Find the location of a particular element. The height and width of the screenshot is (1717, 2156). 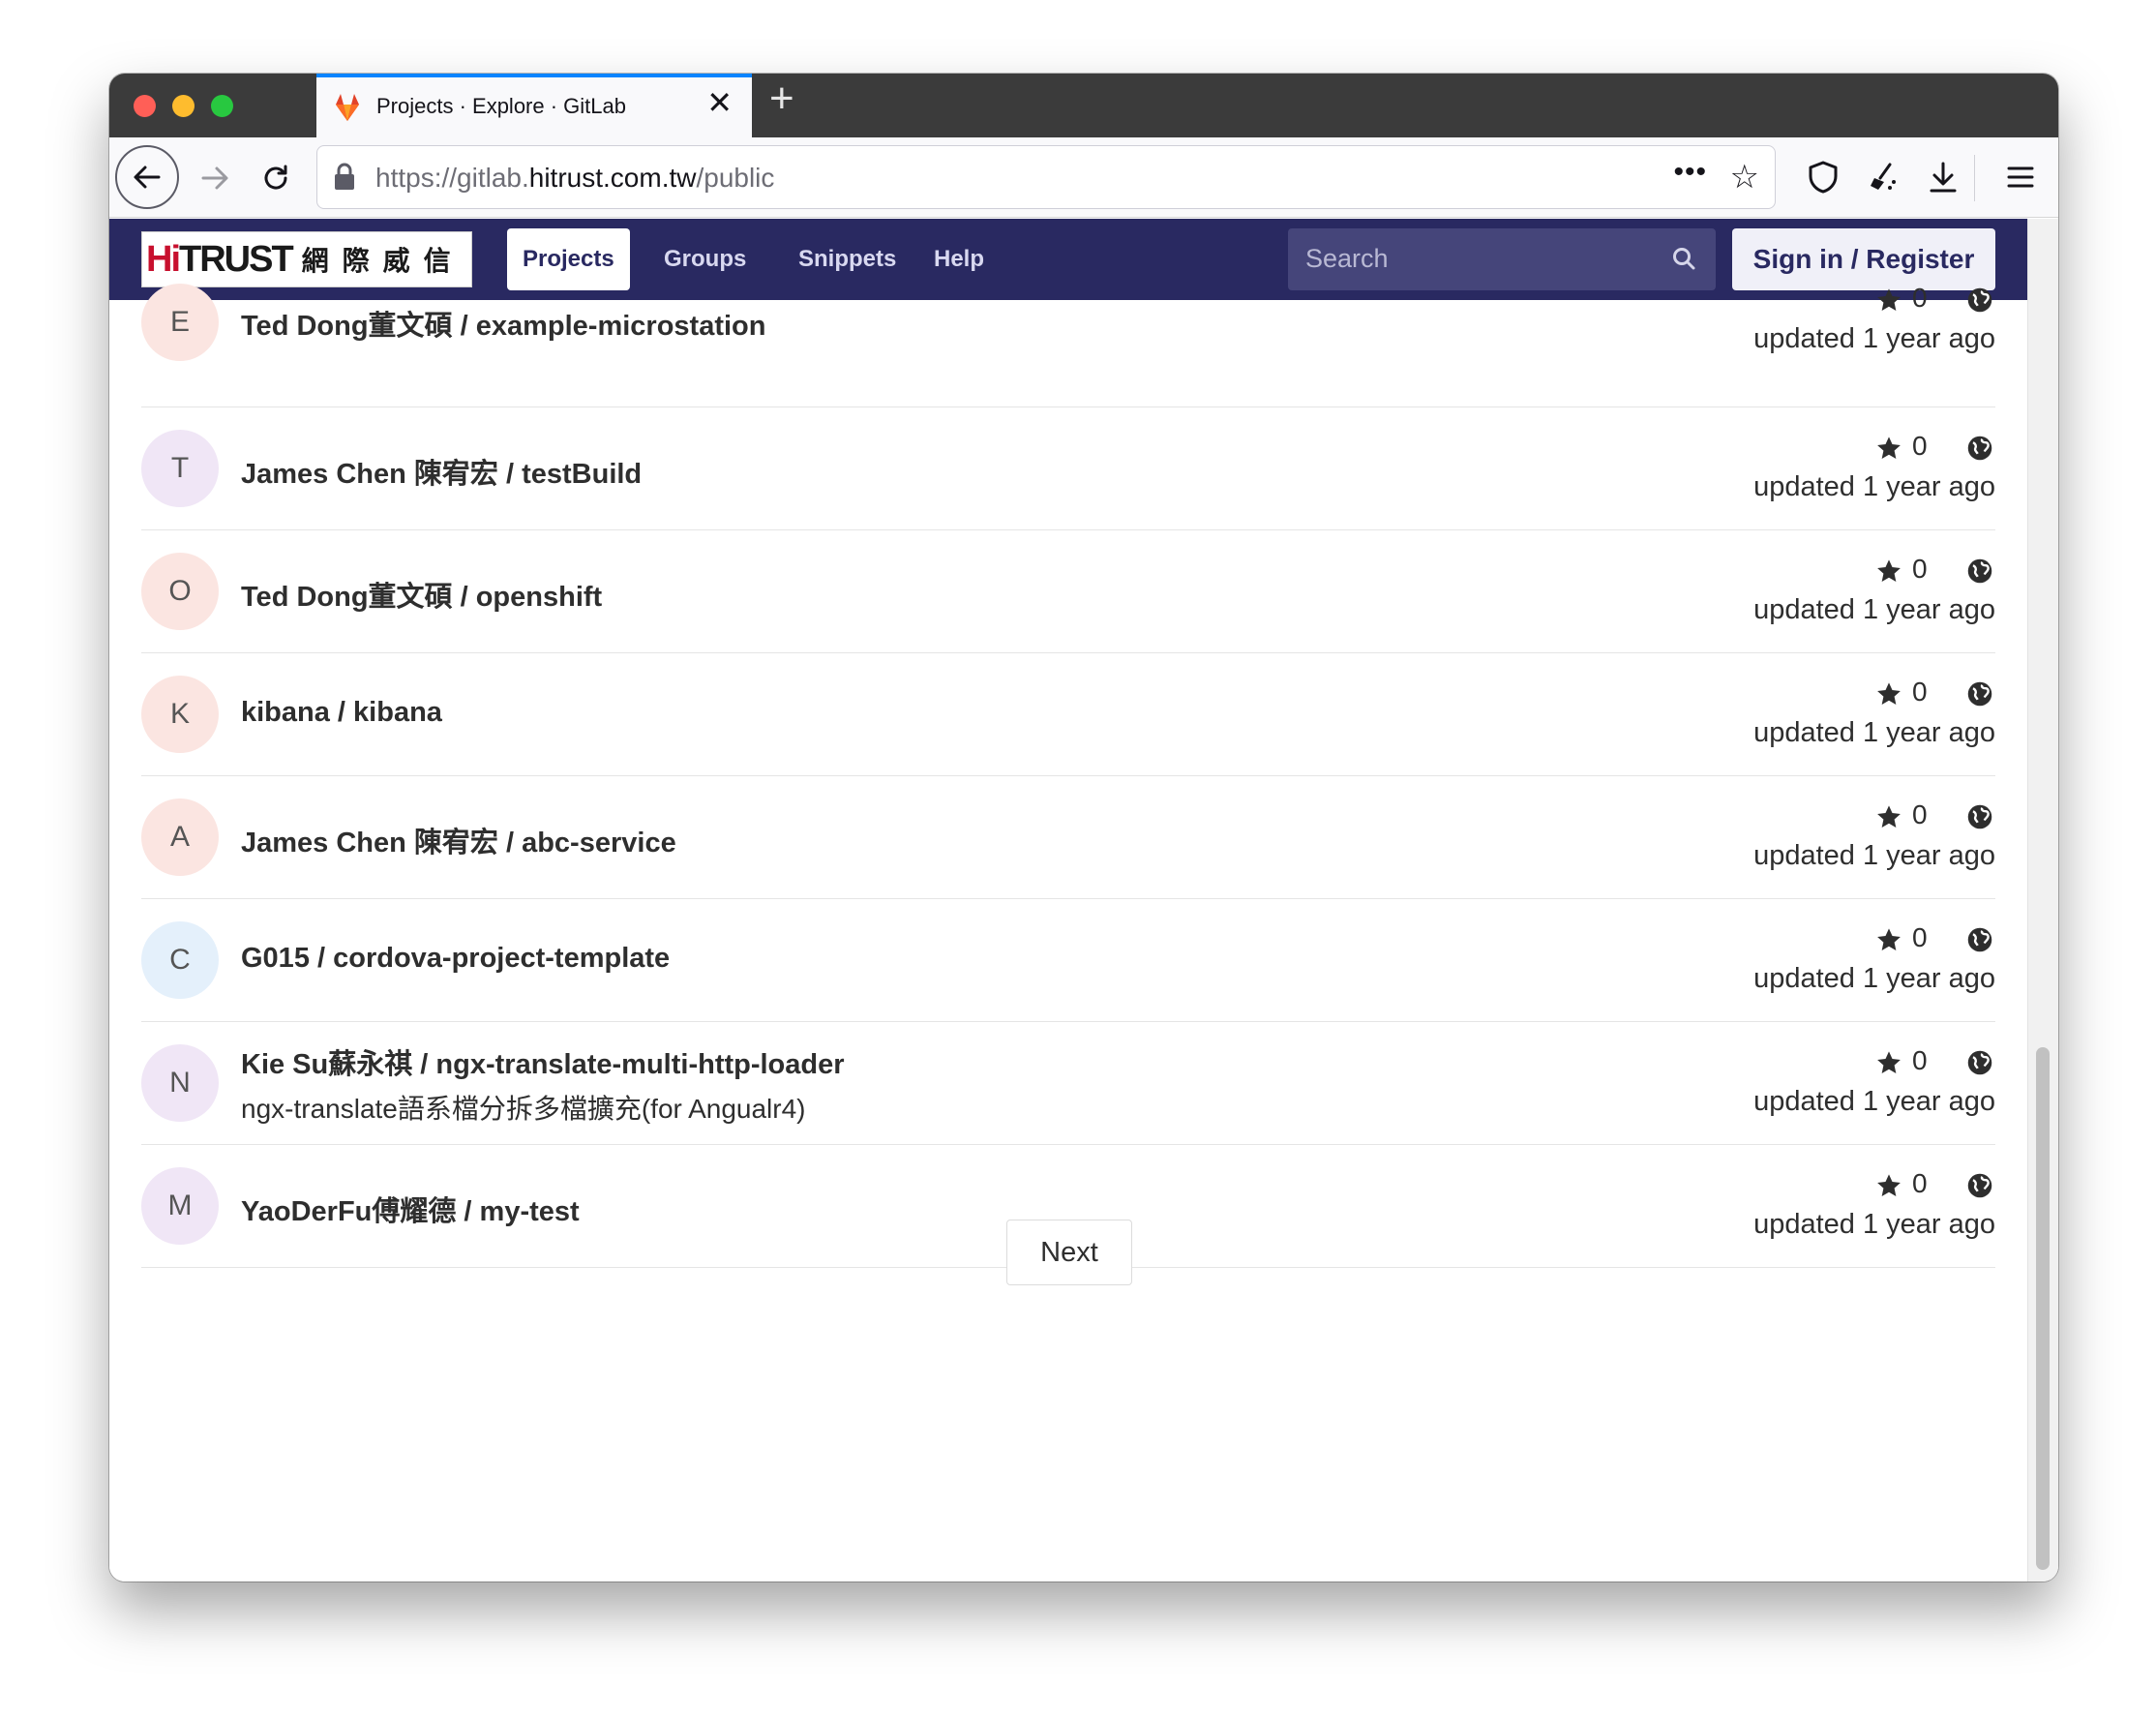

logo-brand-hi: Hi is located at coordinates (163, 259).